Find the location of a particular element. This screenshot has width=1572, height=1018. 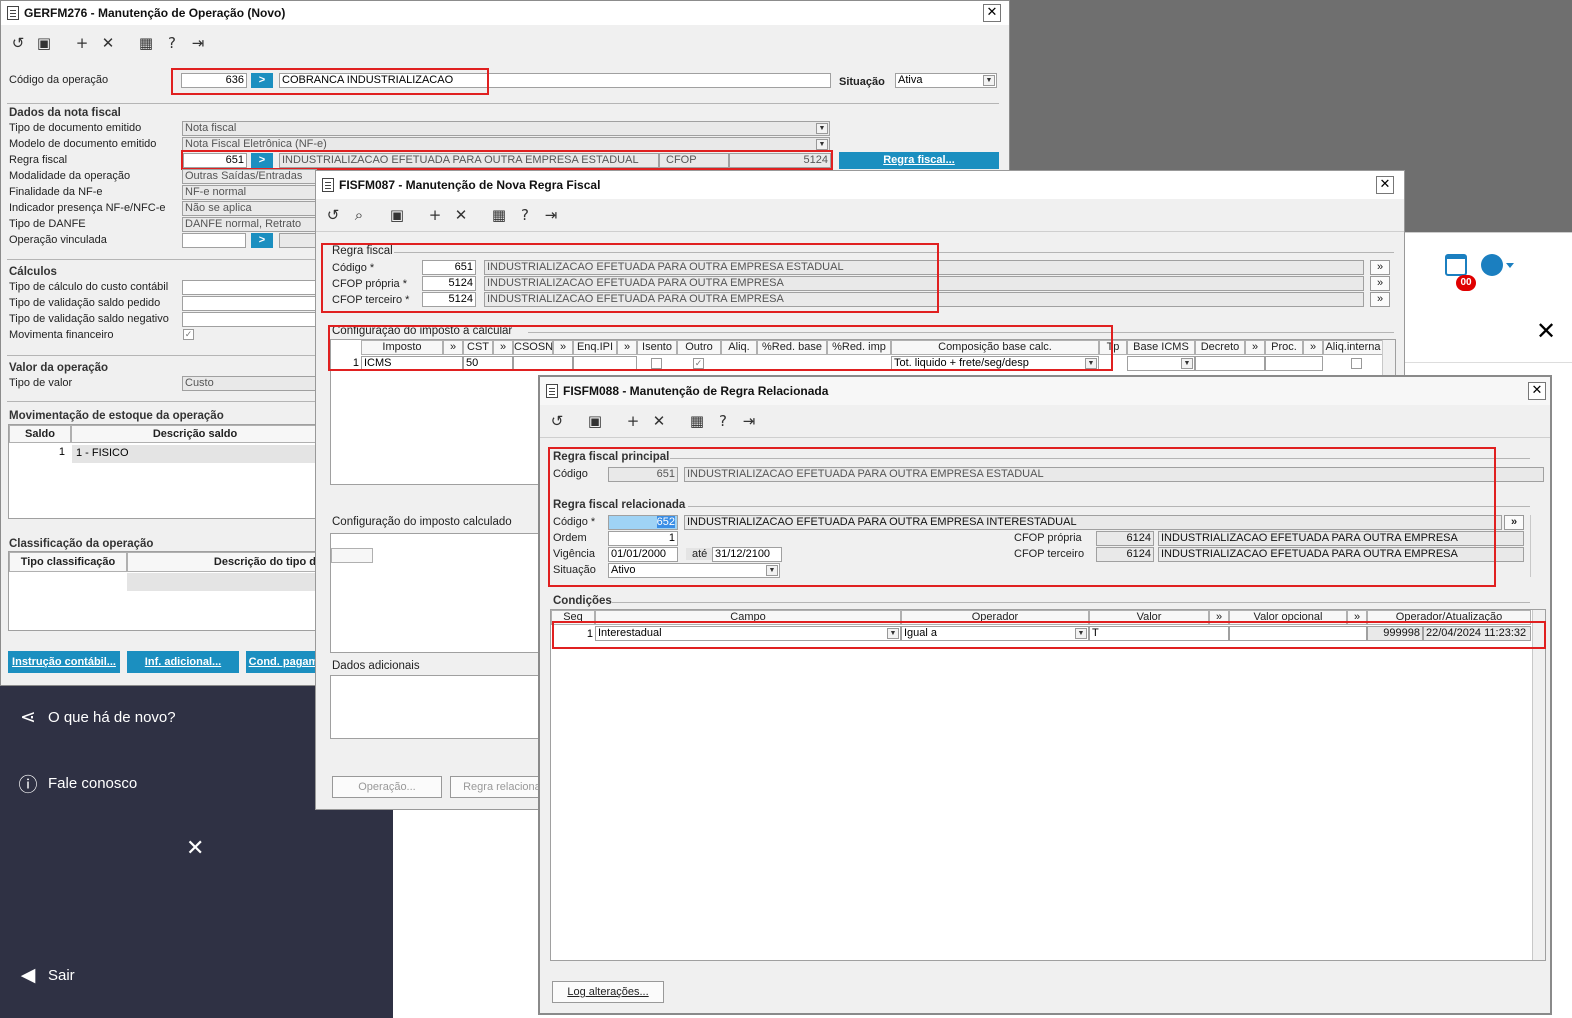

modalidade-field: Outras Saídas/Entradas is located at coordinates (249, 176).